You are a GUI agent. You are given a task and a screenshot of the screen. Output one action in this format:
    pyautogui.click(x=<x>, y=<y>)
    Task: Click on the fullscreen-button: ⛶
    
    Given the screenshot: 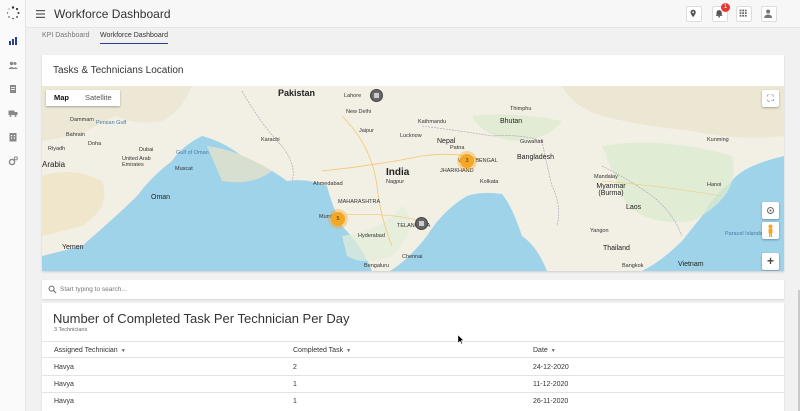 What is the action you would take?
    pyautogui.click(x=770, y=98)
    